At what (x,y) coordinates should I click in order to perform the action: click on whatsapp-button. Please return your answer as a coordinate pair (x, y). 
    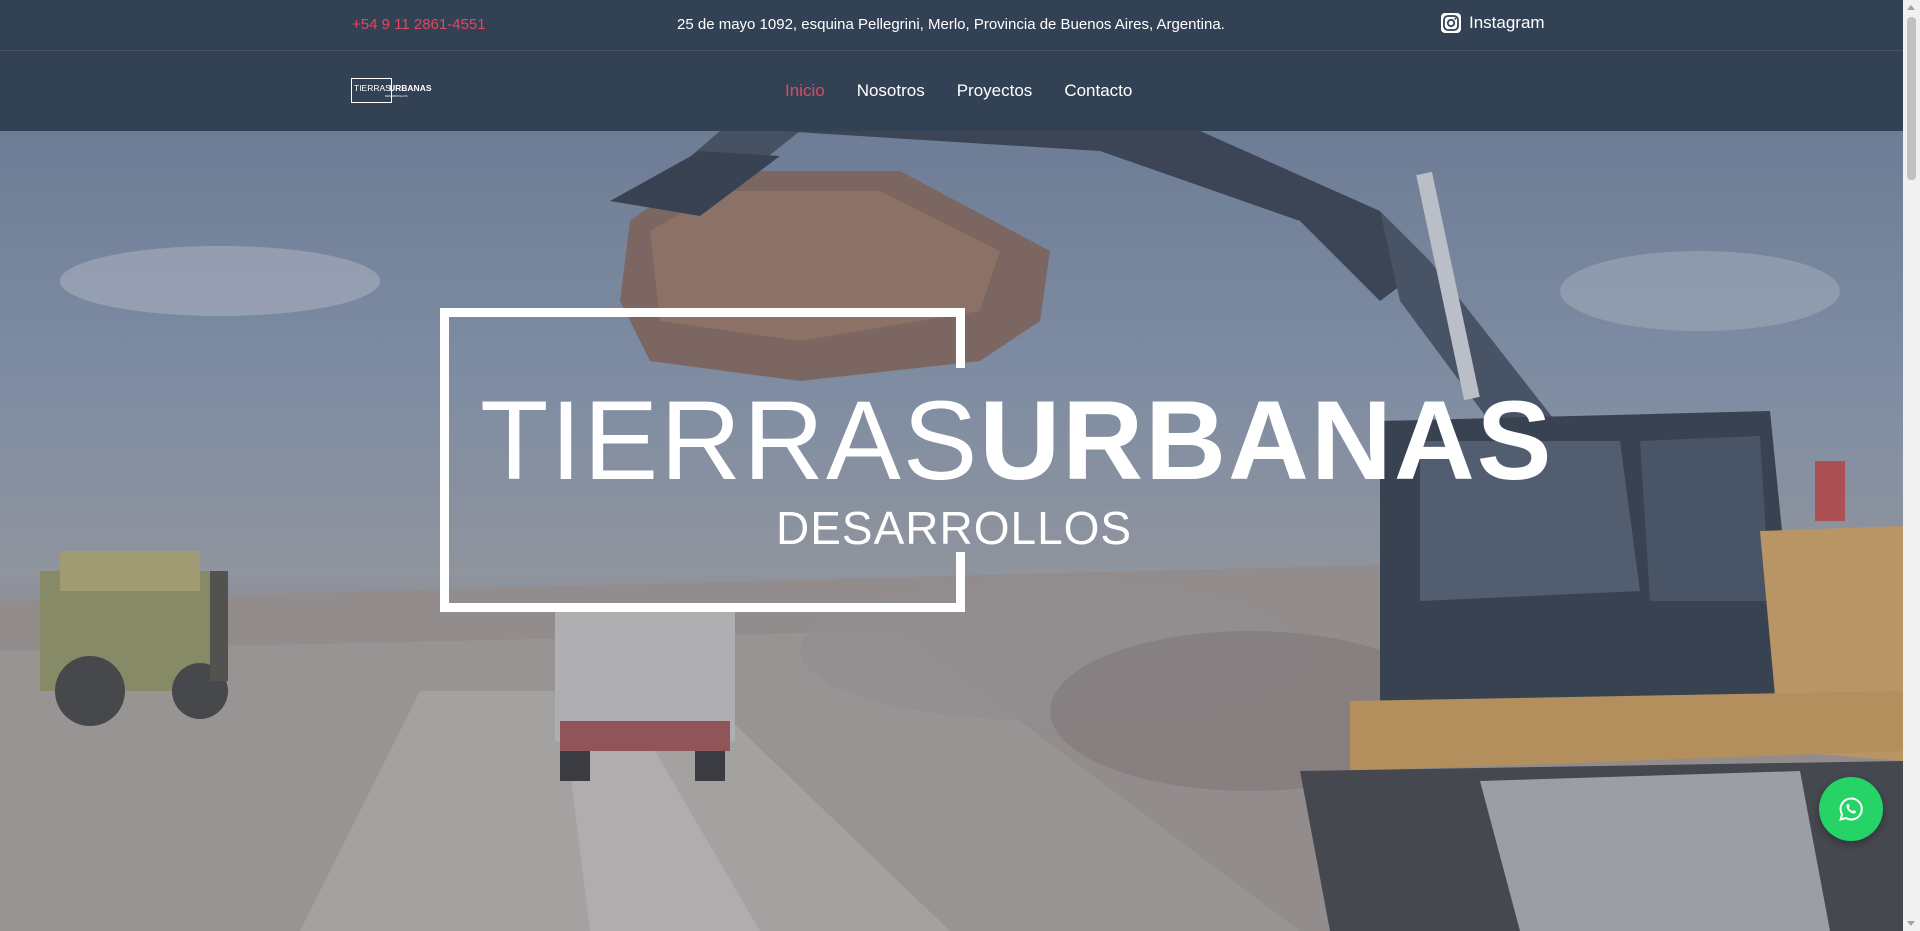
    Looking at the image, I should click on (1851, 809).